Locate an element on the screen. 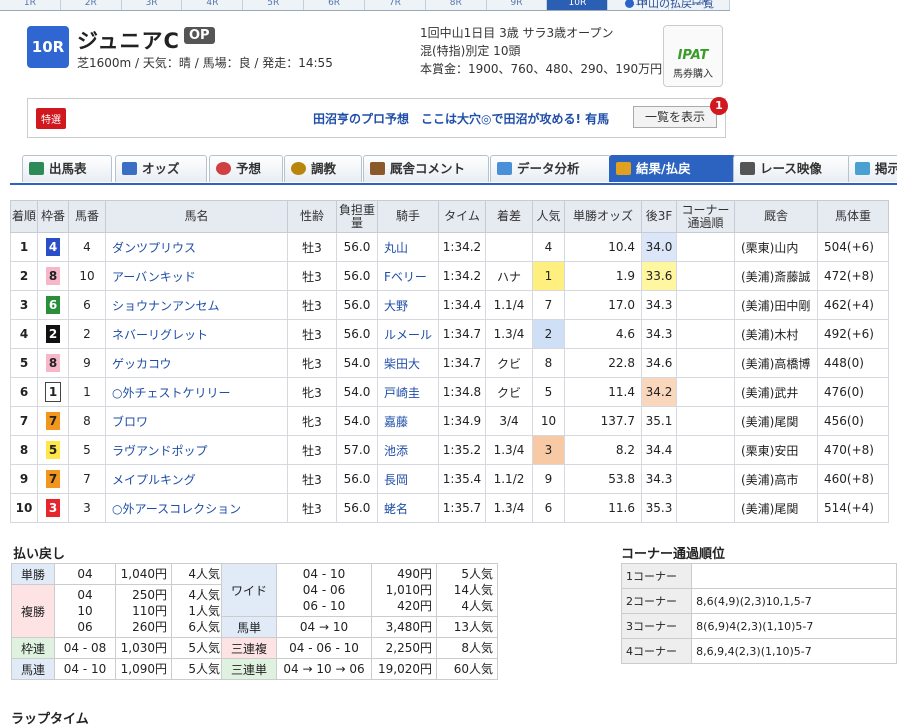 The image size is (897, 727). jockey-link: 長岡 is located at coordinates (396, 480).